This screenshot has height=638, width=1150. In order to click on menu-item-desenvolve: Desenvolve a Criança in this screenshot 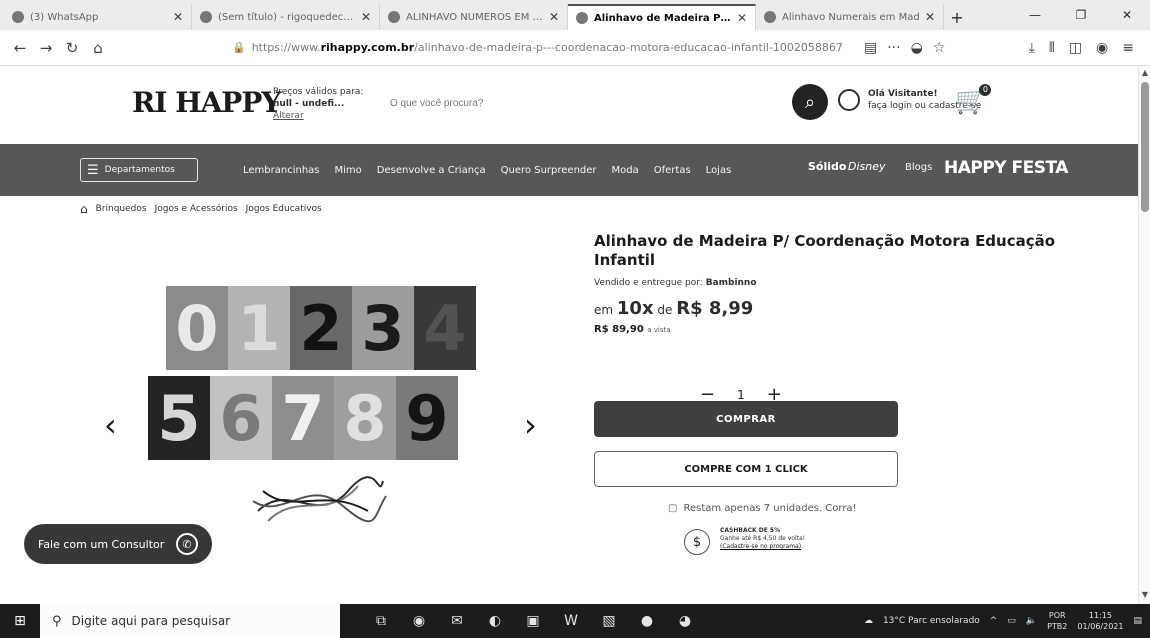, I will do `click(431, 170)`.